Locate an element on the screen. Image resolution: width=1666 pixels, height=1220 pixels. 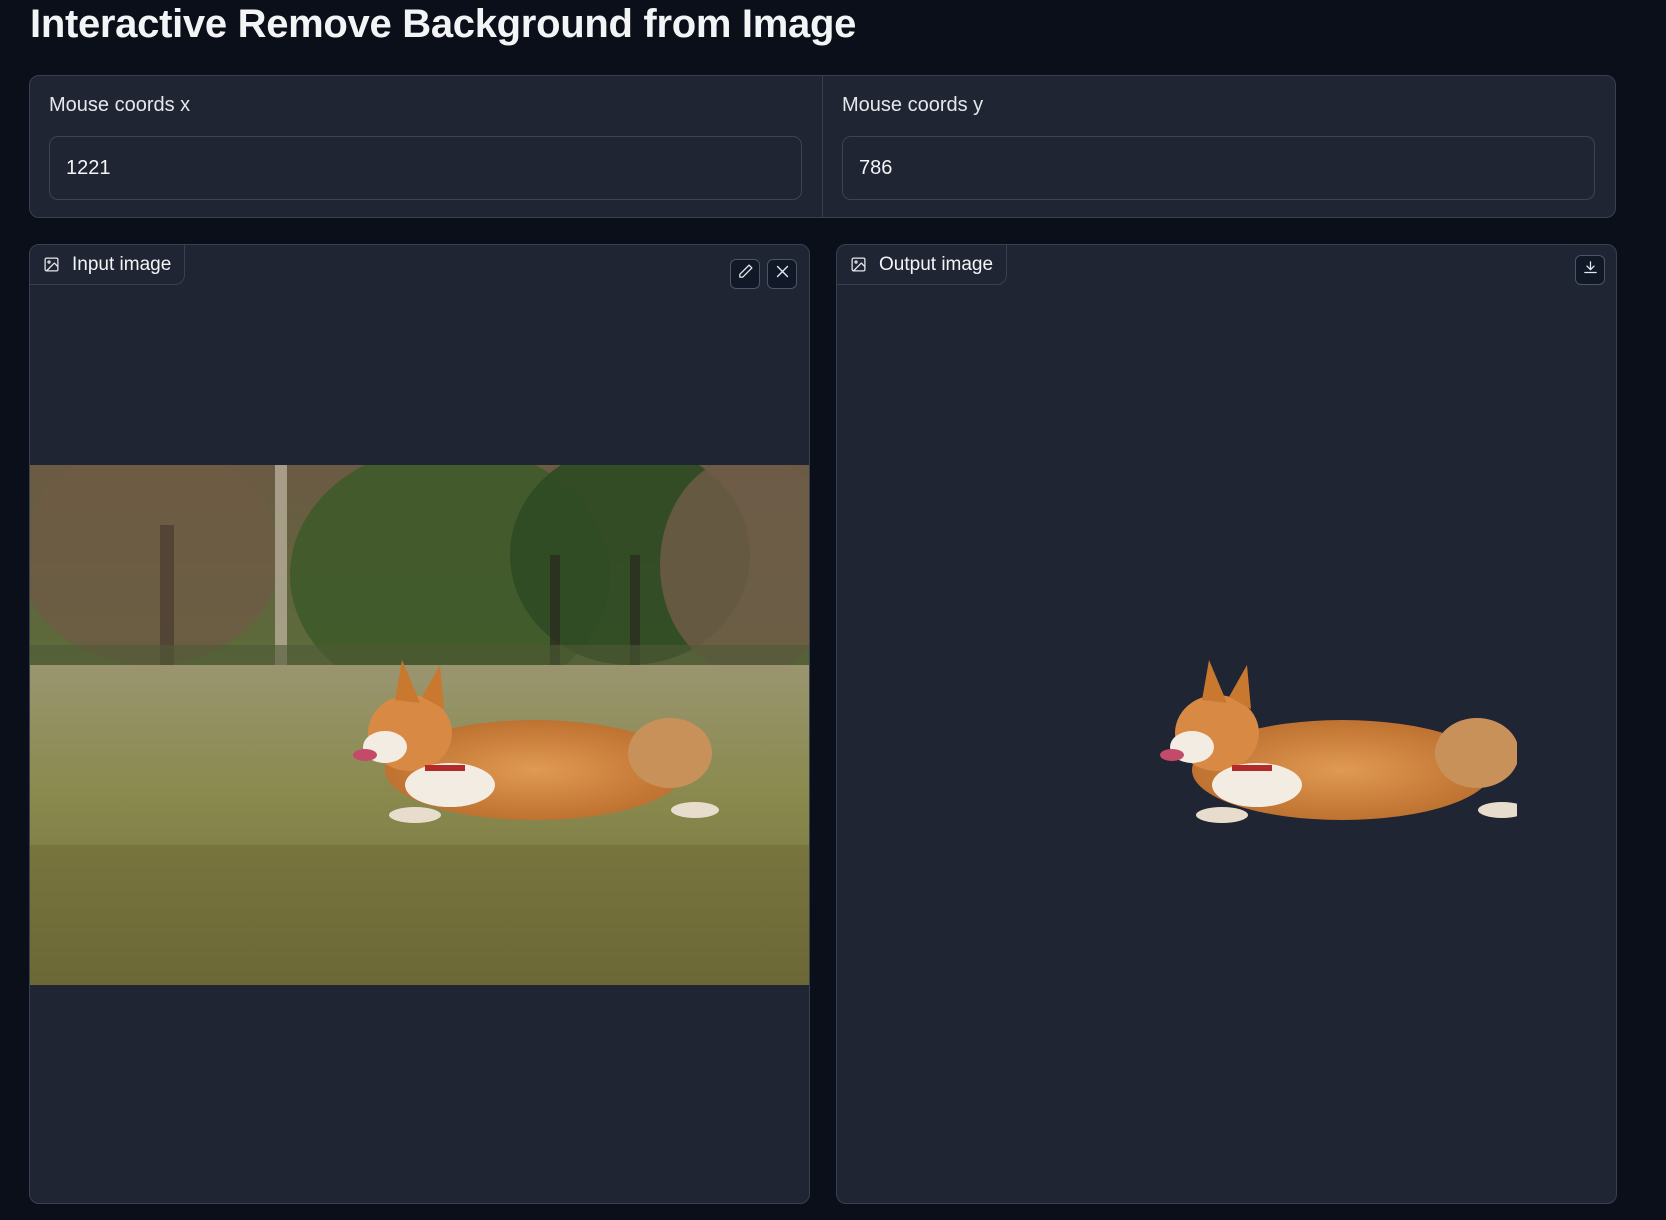
mouse-coords-y-field: Mouse coords y is located at coordinates (1218, 146).